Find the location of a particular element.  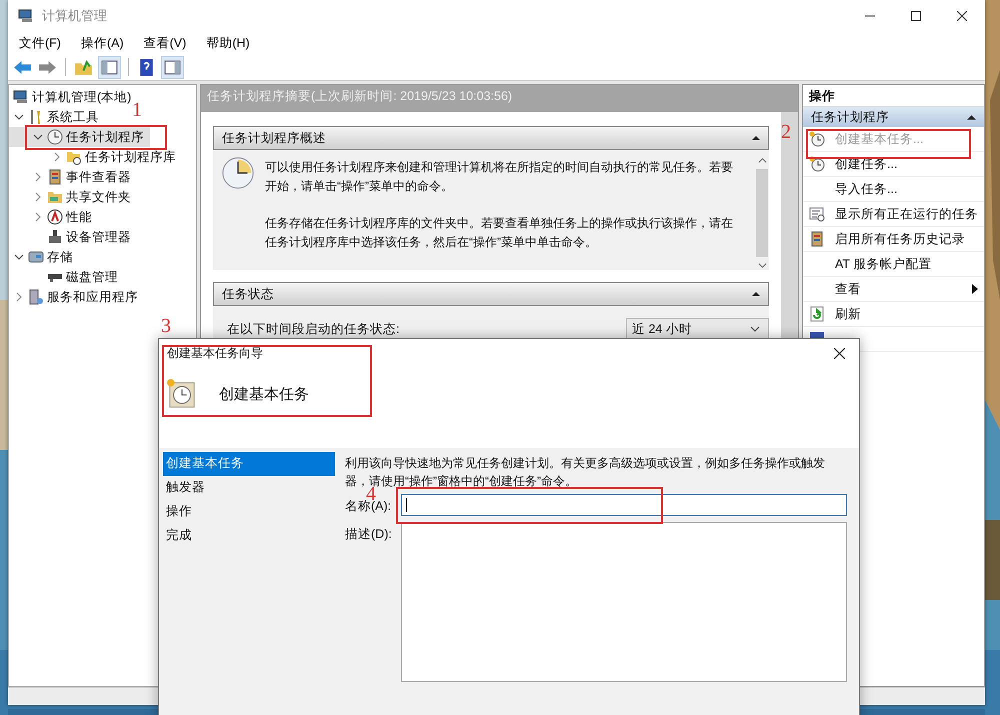

section-title: 任务计划程序概述 is located at coordinates (274, 138).